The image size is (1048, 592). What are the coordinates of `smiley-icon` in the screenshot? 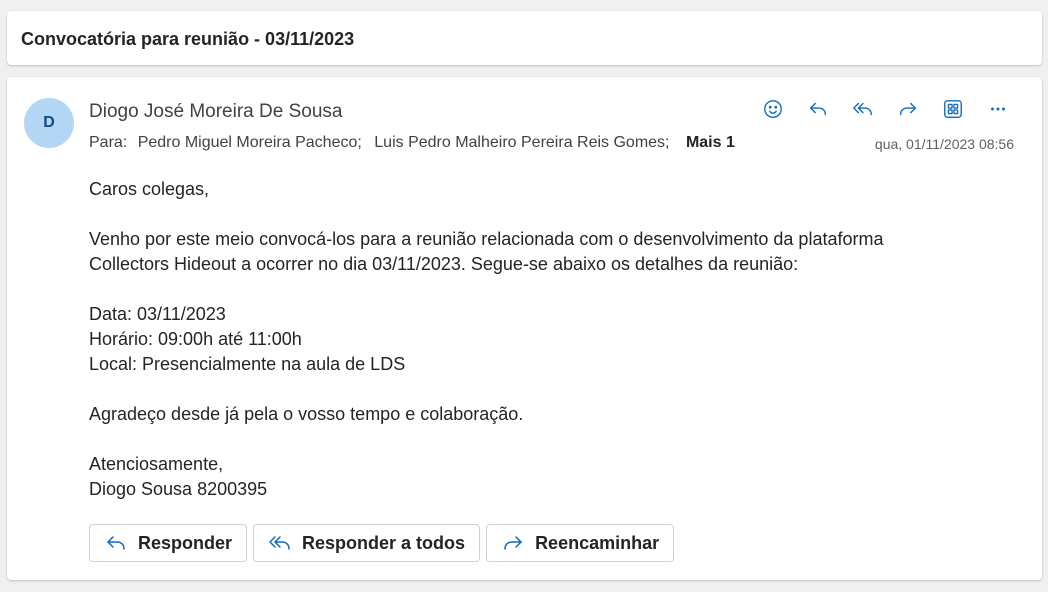 It's located at (772, 109).